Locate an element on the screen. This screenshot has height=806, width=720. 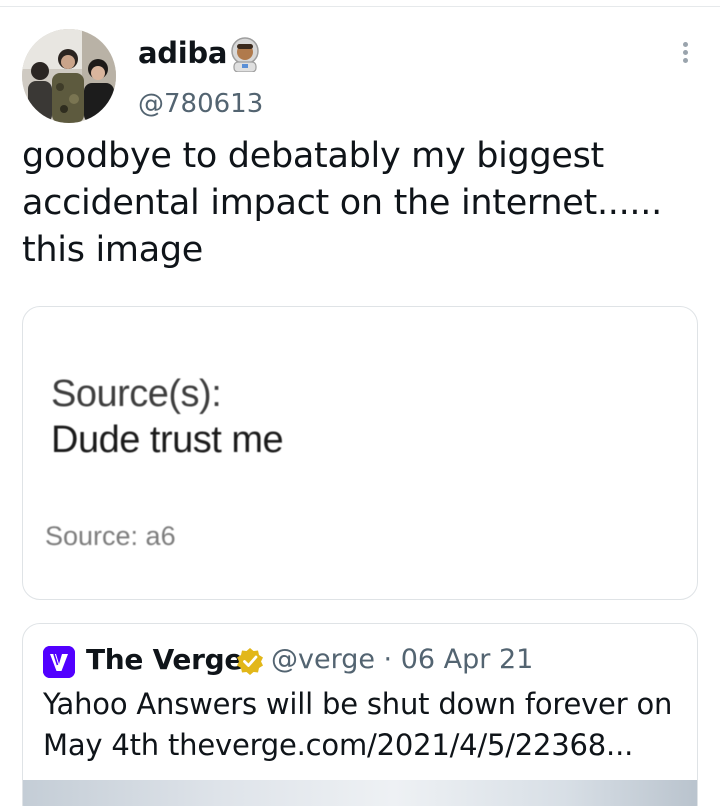
top-divider is located at coordinates (360, 6).